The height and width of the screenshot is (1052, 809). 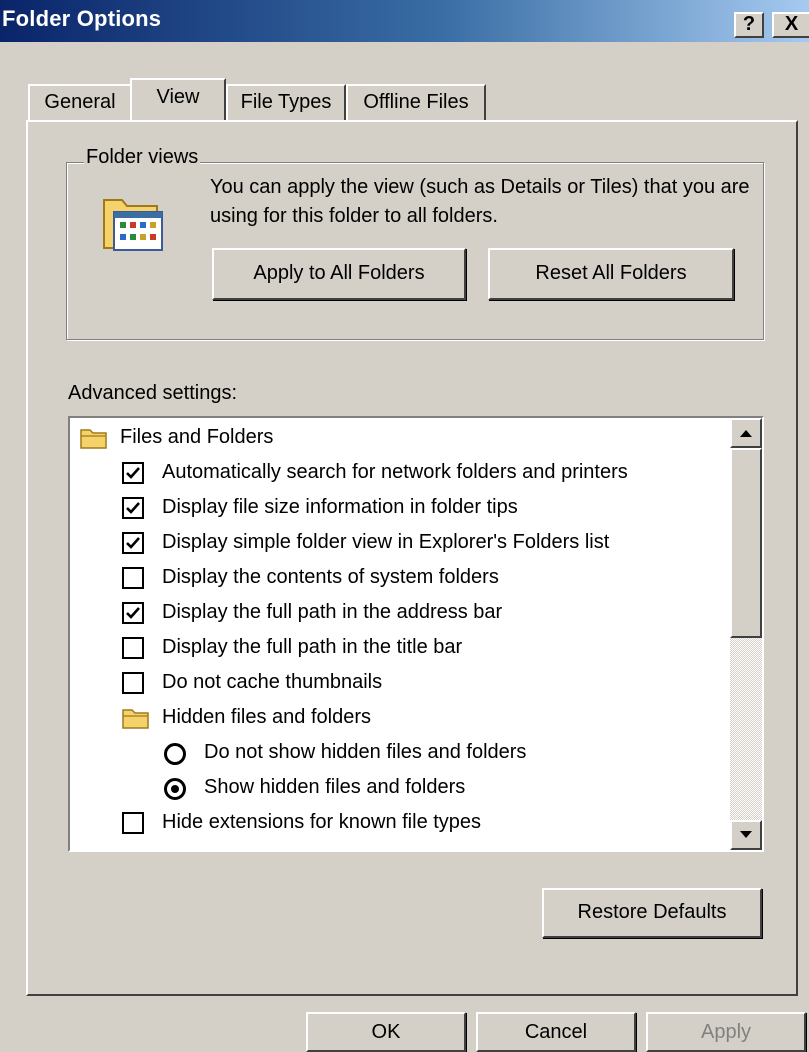 I want to click on list-item-label: Display the full path in the address bar, so click(x=332, y=612).